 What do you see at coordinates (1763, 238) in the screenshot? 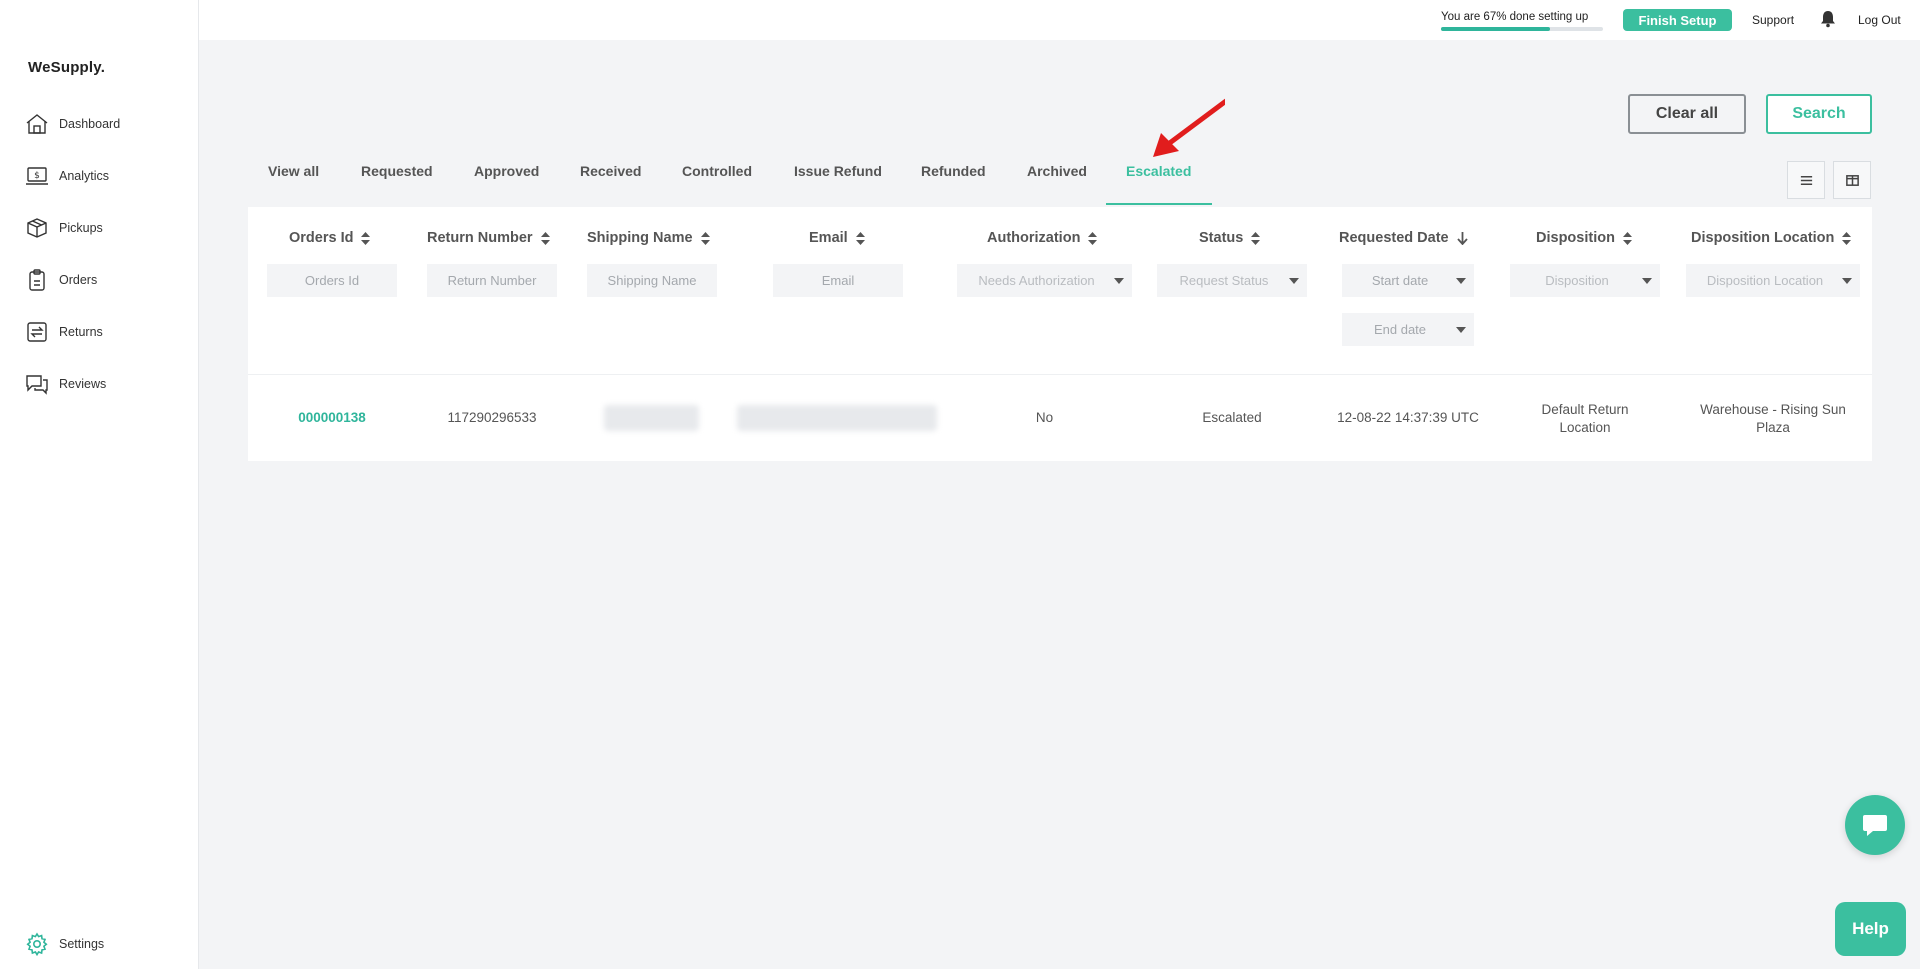
I see `column-header-label: Disposition Location` at bounding box center [1763, 238].